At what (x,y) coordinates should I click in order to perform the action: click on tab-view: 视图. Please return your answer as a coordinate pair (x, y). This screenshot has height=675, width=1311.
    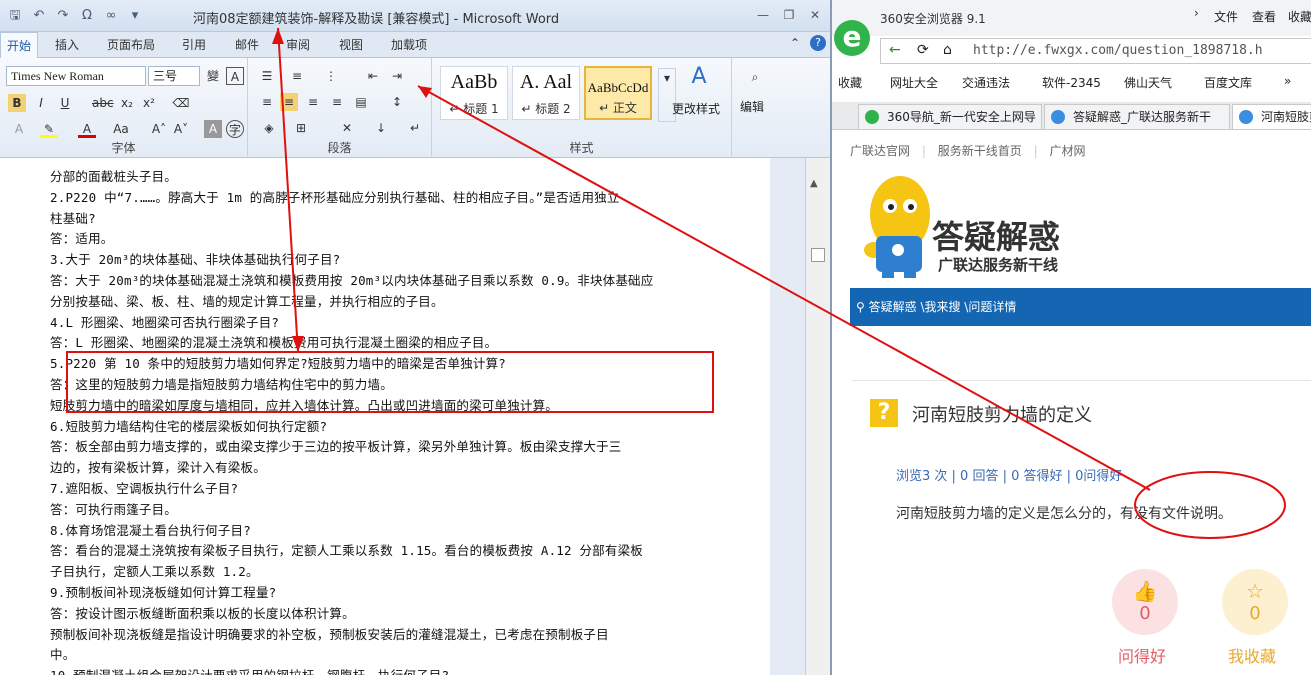
    Looking at the image, I should click on (351, 44).